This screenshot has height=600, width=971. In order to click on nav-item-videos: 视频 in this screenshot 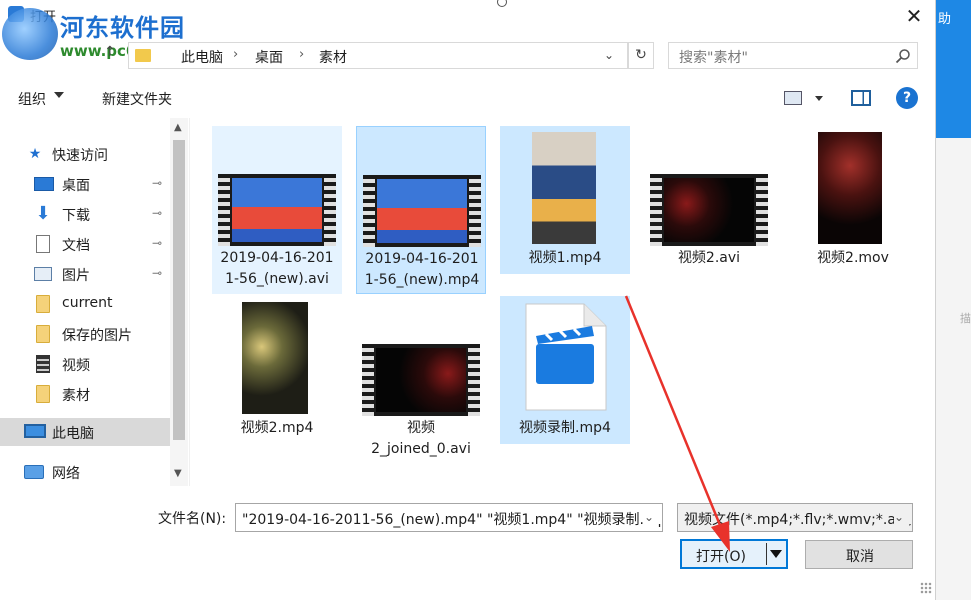, I will do `click(85, 364)`.